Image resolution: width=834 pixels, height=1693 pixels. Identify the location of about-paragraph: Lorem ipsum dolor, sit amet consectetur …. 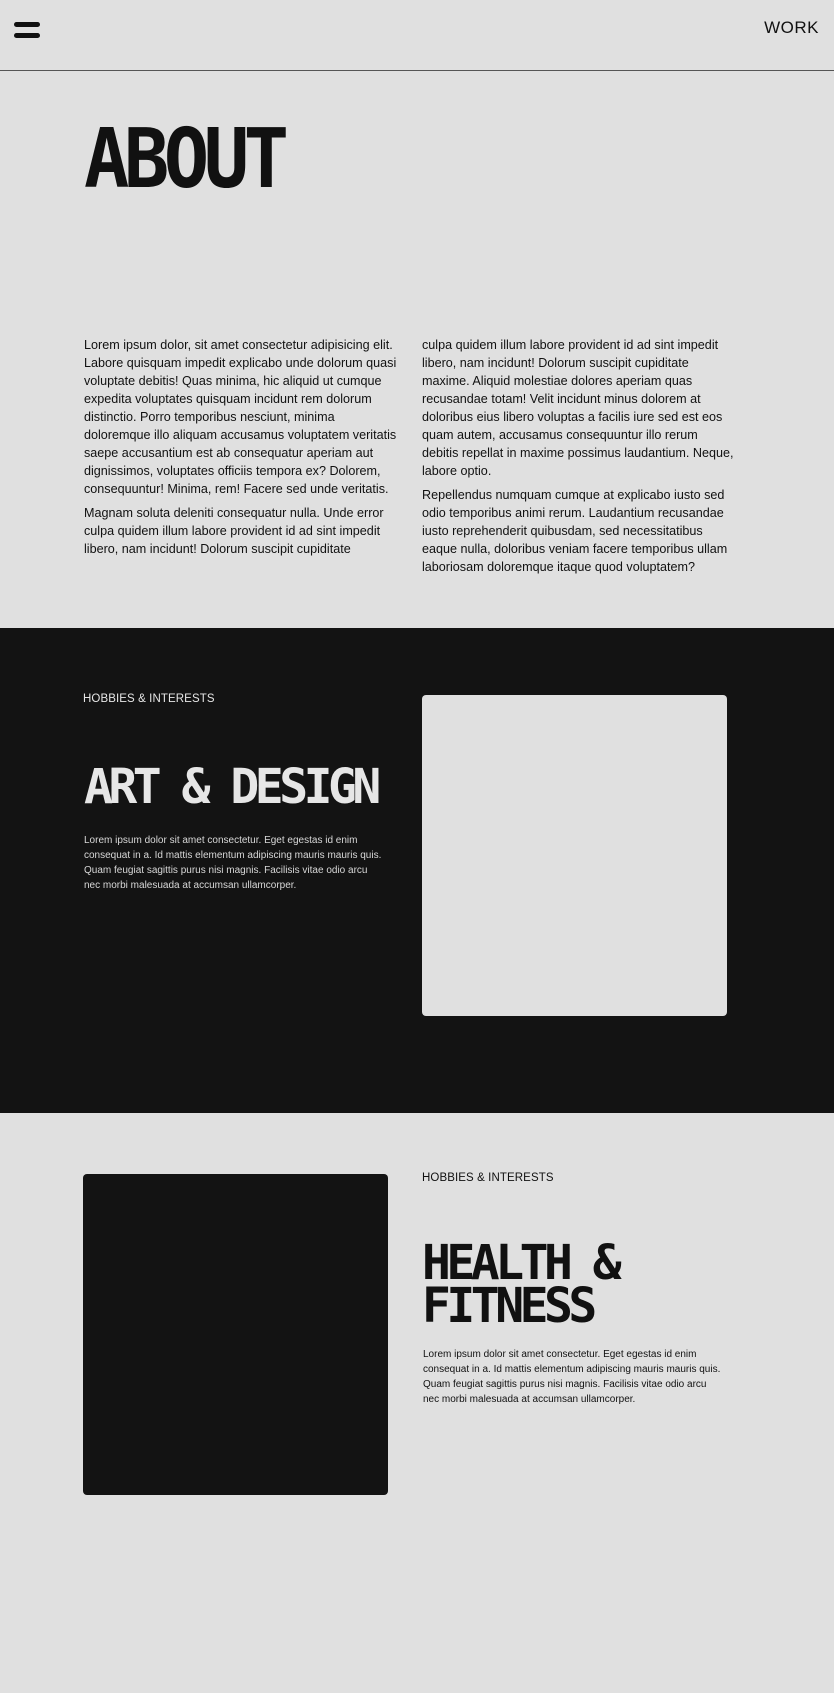
(240, 417).